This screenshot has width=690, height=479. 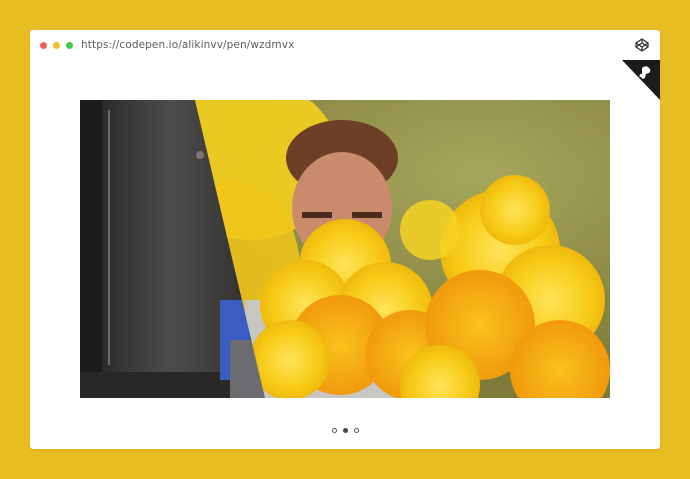 I want to click on zoom-window-button, so click(x=69, y=45).